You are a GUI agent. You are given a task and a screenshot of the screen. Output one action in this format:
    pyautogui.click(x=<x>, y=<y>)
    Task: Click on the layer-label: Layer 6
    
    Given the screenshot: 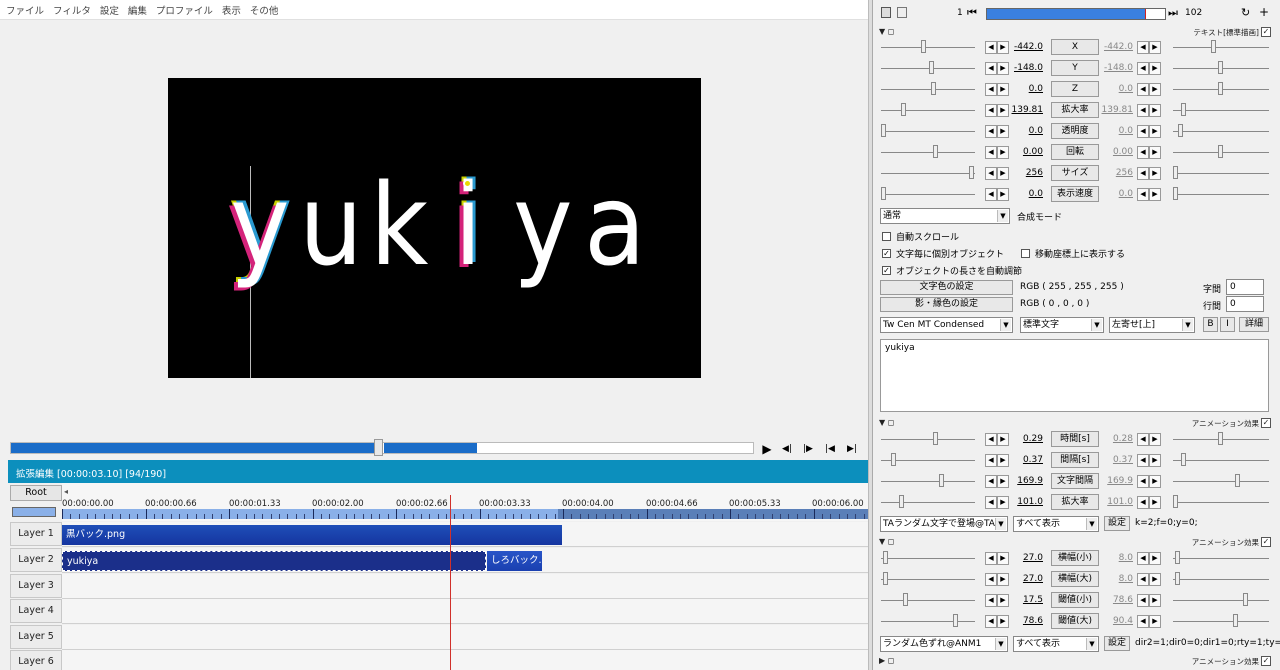 What is the action you would take?
    pyautogui.click(x=36, y=660)
    